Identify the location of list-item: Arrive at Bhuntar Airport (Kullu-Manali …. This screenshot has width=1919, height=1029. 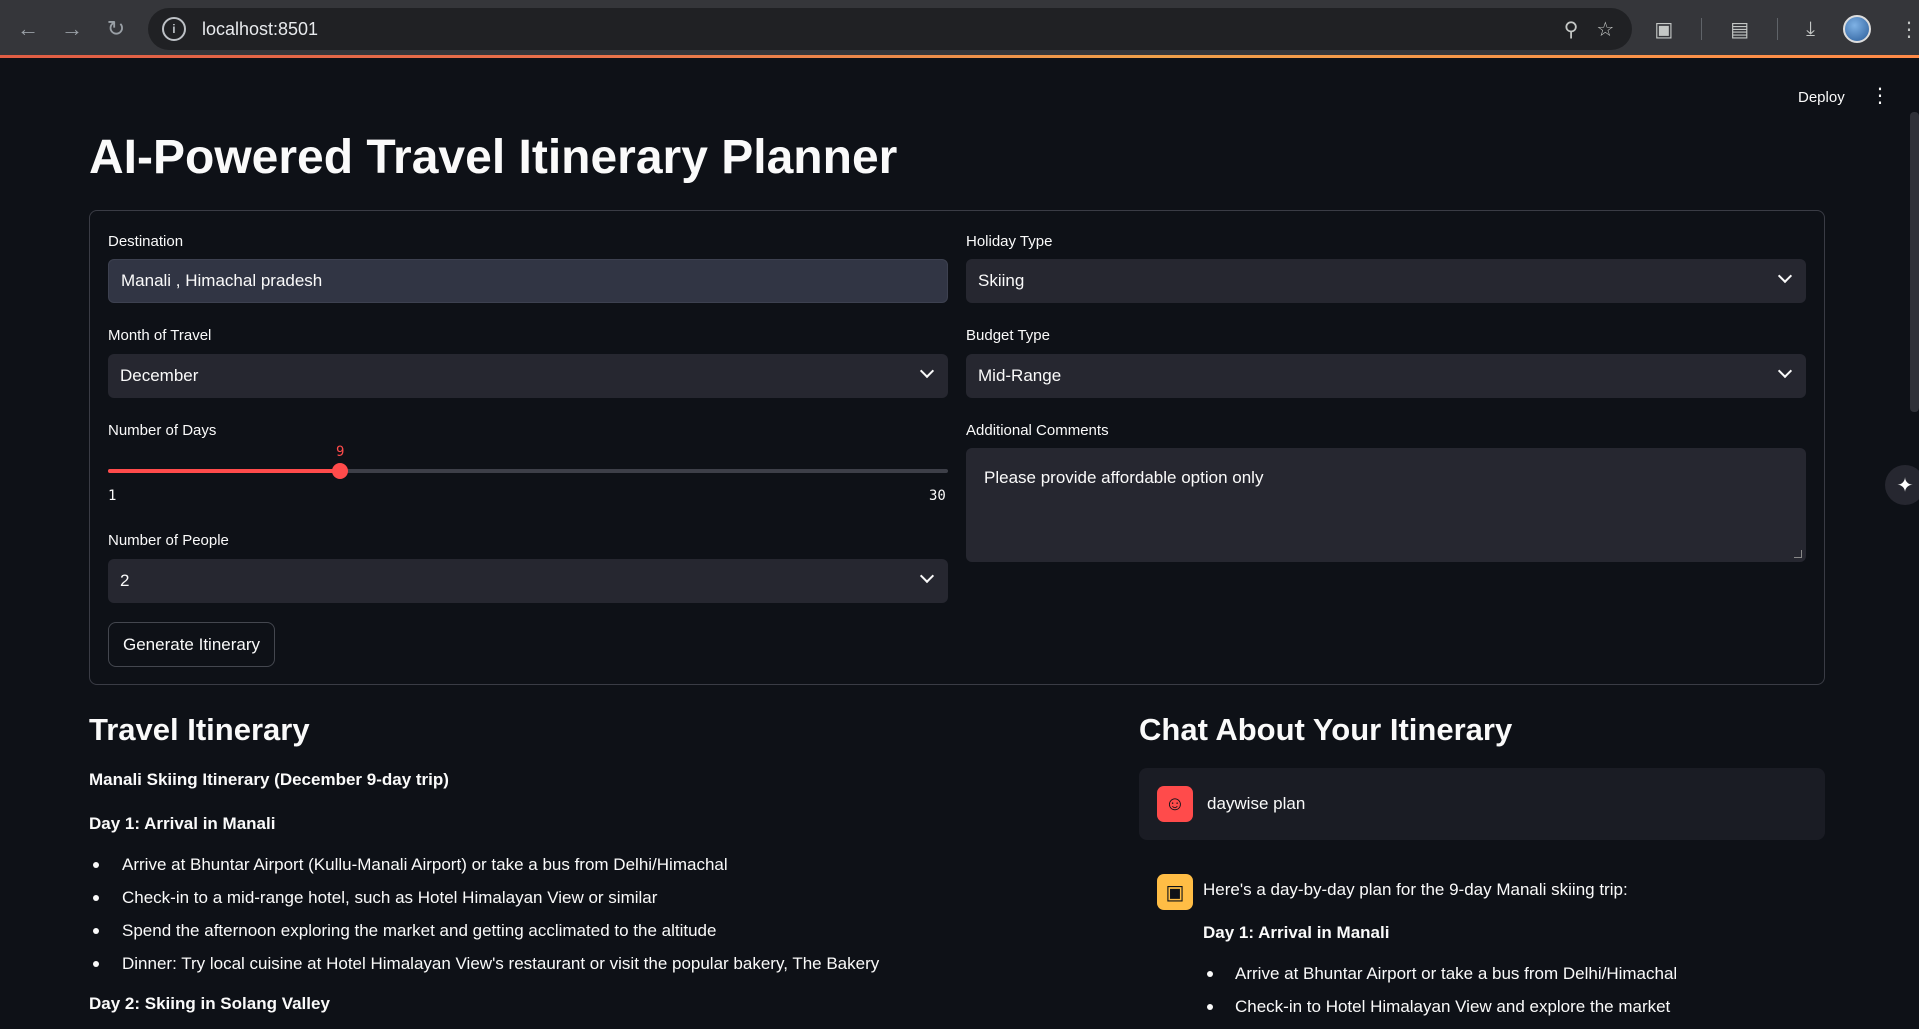
(589, 864).